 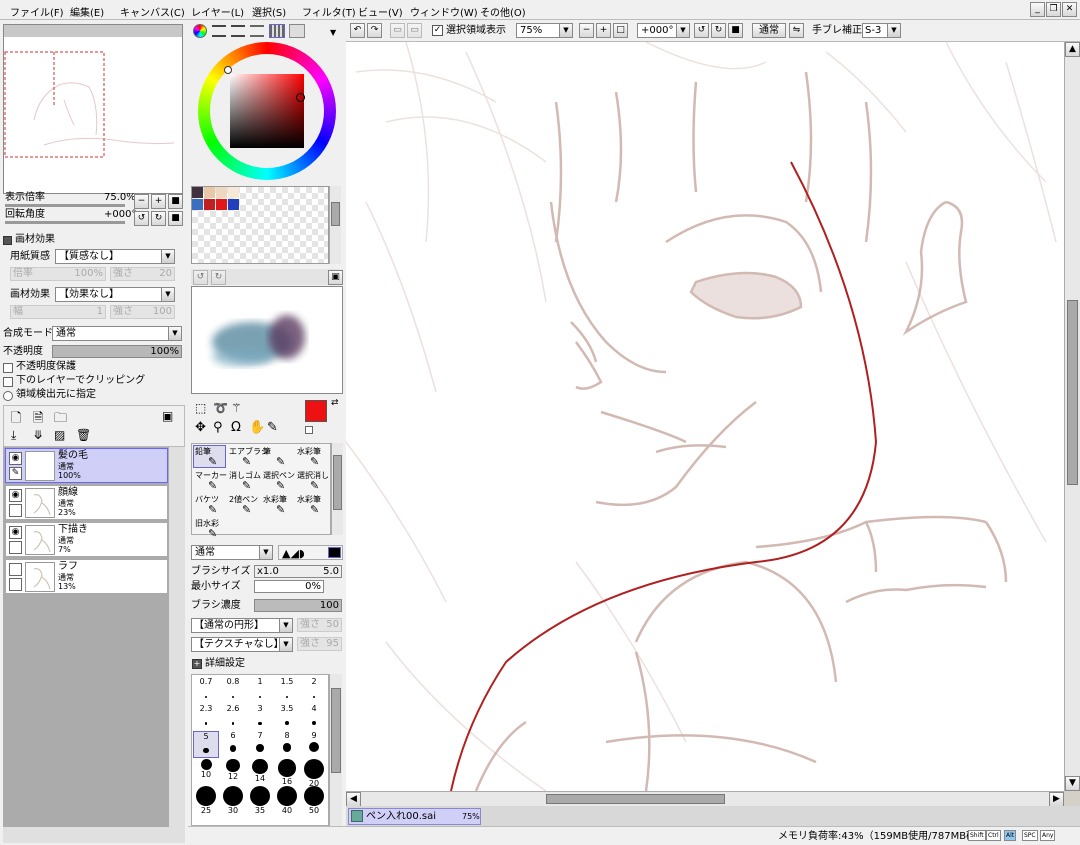 I want to click on close-button: ✕, so click(x=1069, y=9).